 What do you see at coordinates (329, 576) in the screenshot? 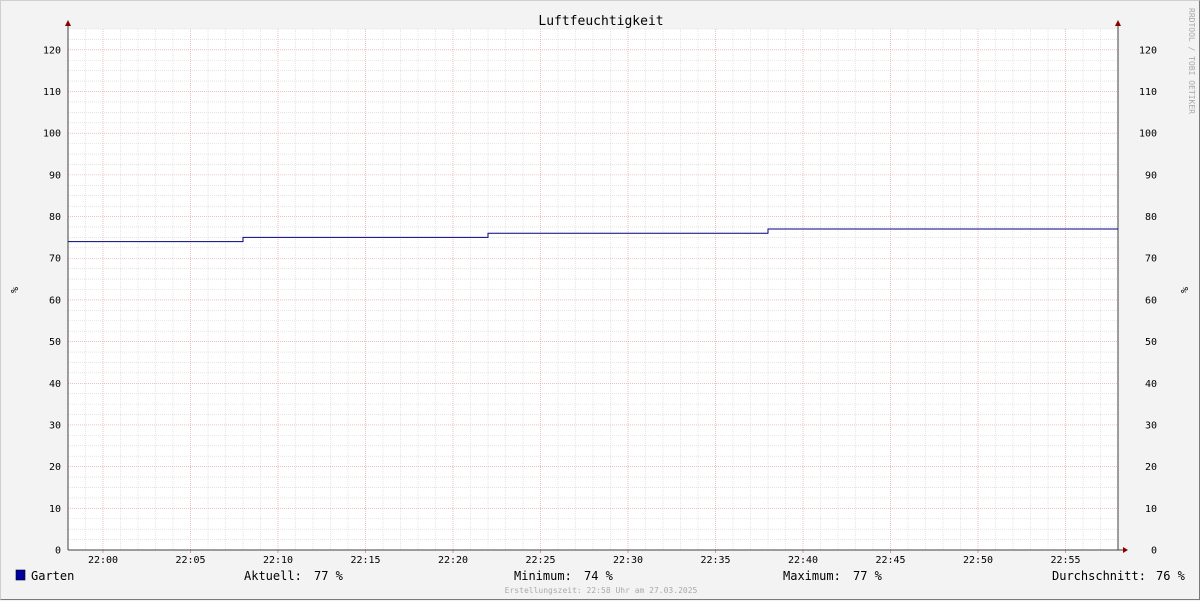
I see `aktuell-value: 77 %` at bounding box center [329, 576].